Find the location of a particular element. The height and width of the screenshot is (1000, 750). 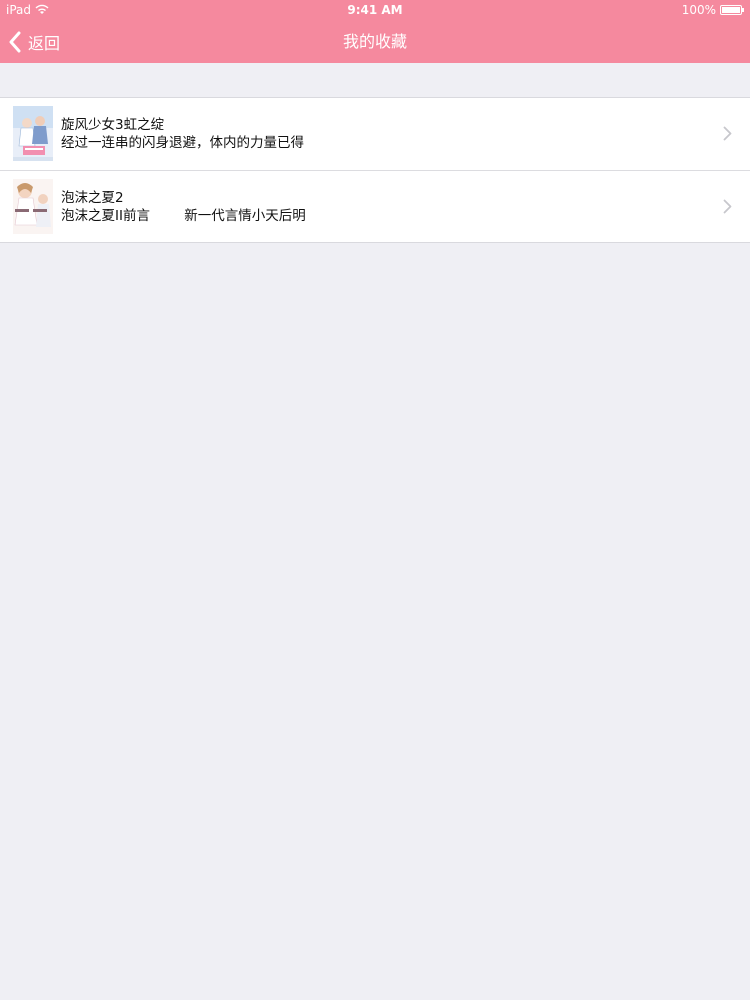

book-title: 旋风少女3虹之绽 is located at coordinates (113, 125).